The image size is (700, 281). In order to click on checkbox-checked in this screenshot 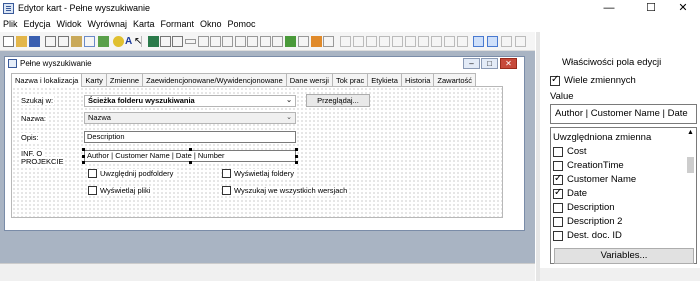, I will do `click(555, 80)`.